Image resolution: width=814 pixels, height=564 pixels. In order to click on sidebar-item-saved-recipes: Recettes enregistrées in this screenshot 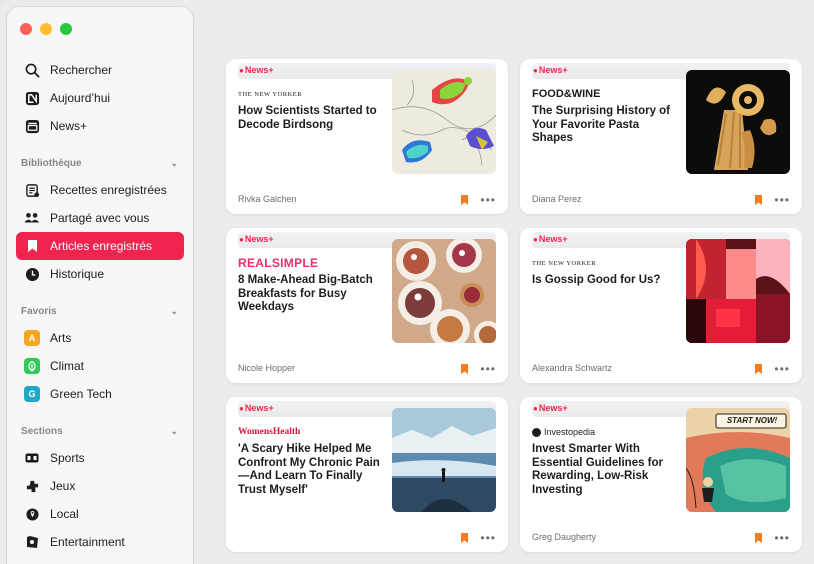, I will do `click(100, 190)`.